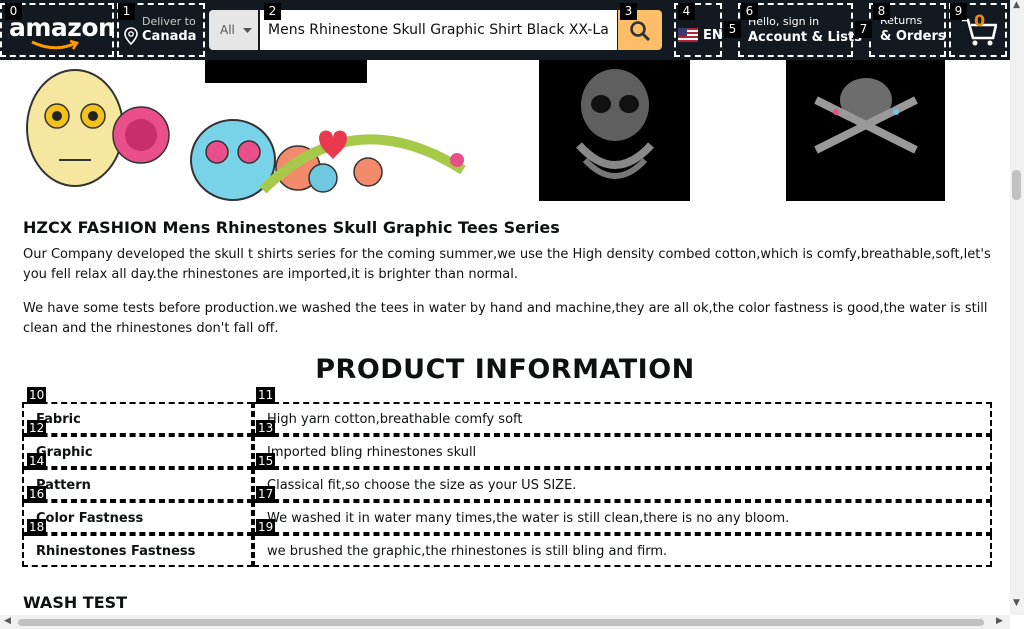  Describe the element at coordinates (137, 550) in the screenshot. I see `table-label-cell: Rhinestones Fastness` at that location.